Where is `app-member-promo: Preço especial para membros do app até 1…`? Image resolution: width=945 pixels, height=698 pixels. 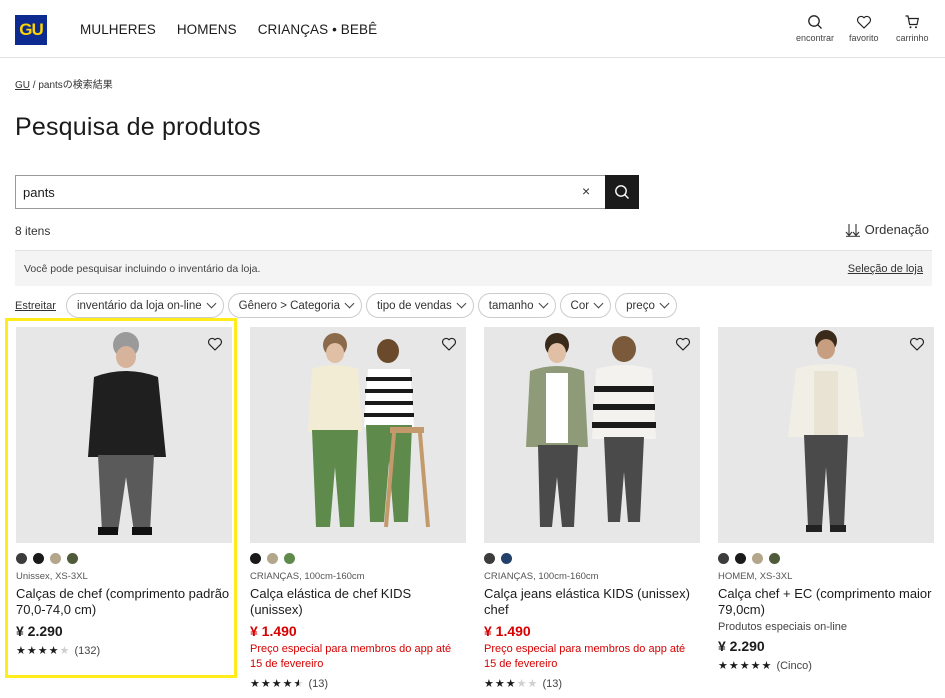 app-member-promo: Preço especial para membros do app até 1… is located at coordinates (585, 656).